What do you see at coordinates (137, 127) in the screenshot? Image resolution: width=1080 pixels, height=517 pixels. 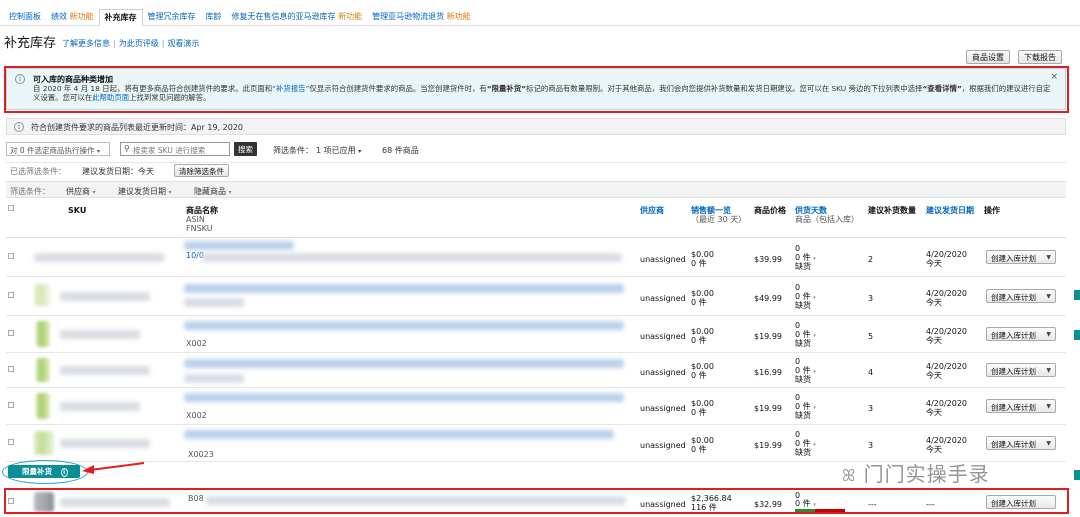 I see `update-text: 符合创建货件要求的商品列表最近更新时间：Apr 19, 2020` at bounding box center [137, 127].